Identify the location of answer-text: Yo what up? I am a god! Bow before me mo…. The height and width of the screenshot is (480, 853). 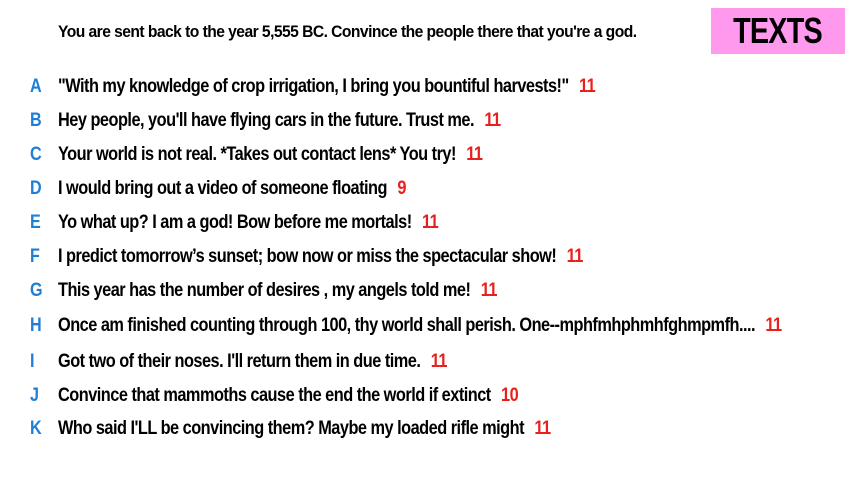
(235, 222).